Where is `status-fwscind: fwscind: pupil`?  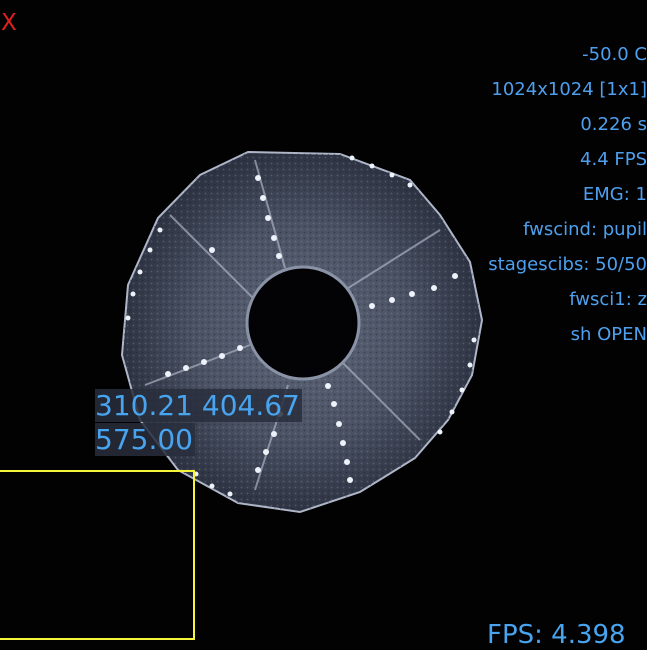
status-fwscind: fwscind: pupil is located at coordinates (585, 229).